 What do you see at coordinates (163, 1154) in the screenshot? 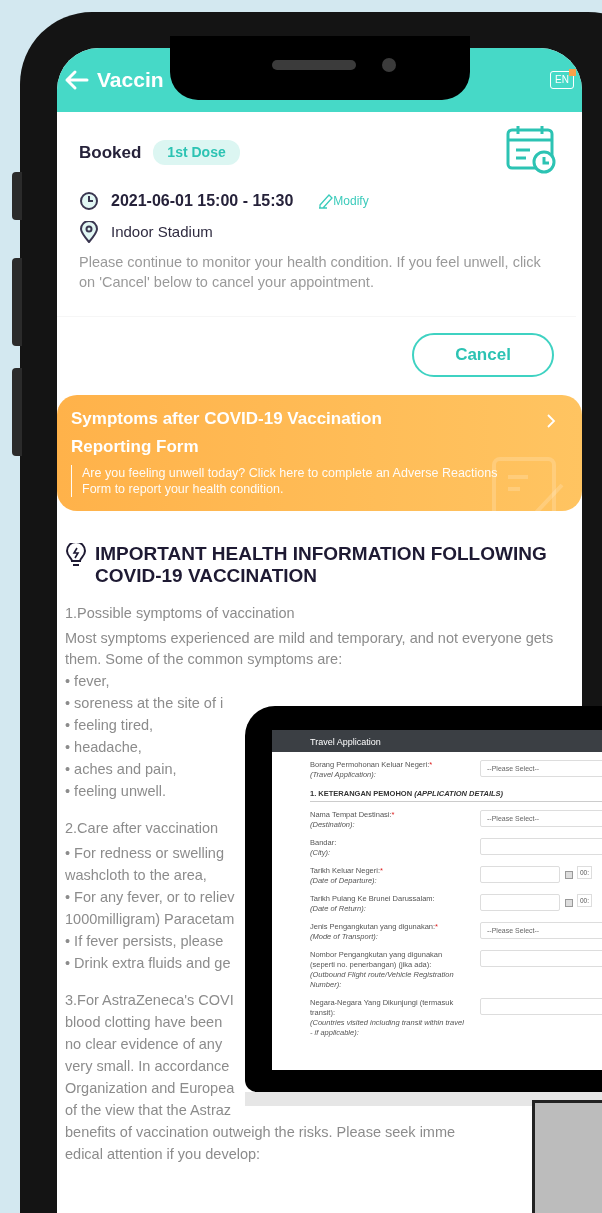
I see `info-text: edical attention if you develop:` at bounding box center [163, 1154].